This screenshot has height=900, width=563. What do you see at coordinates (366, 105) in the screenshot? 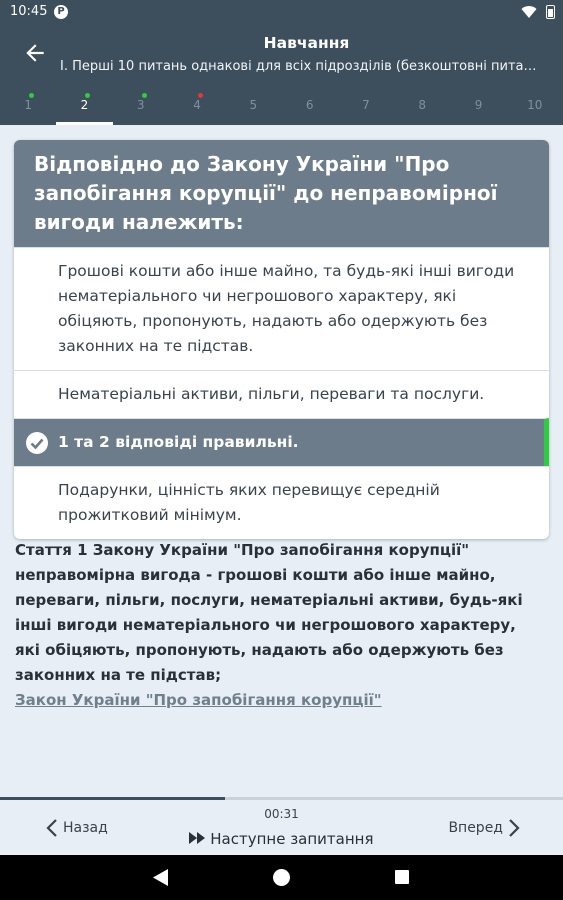
I see `tab-label: 7` at bounding box center [366, 105].